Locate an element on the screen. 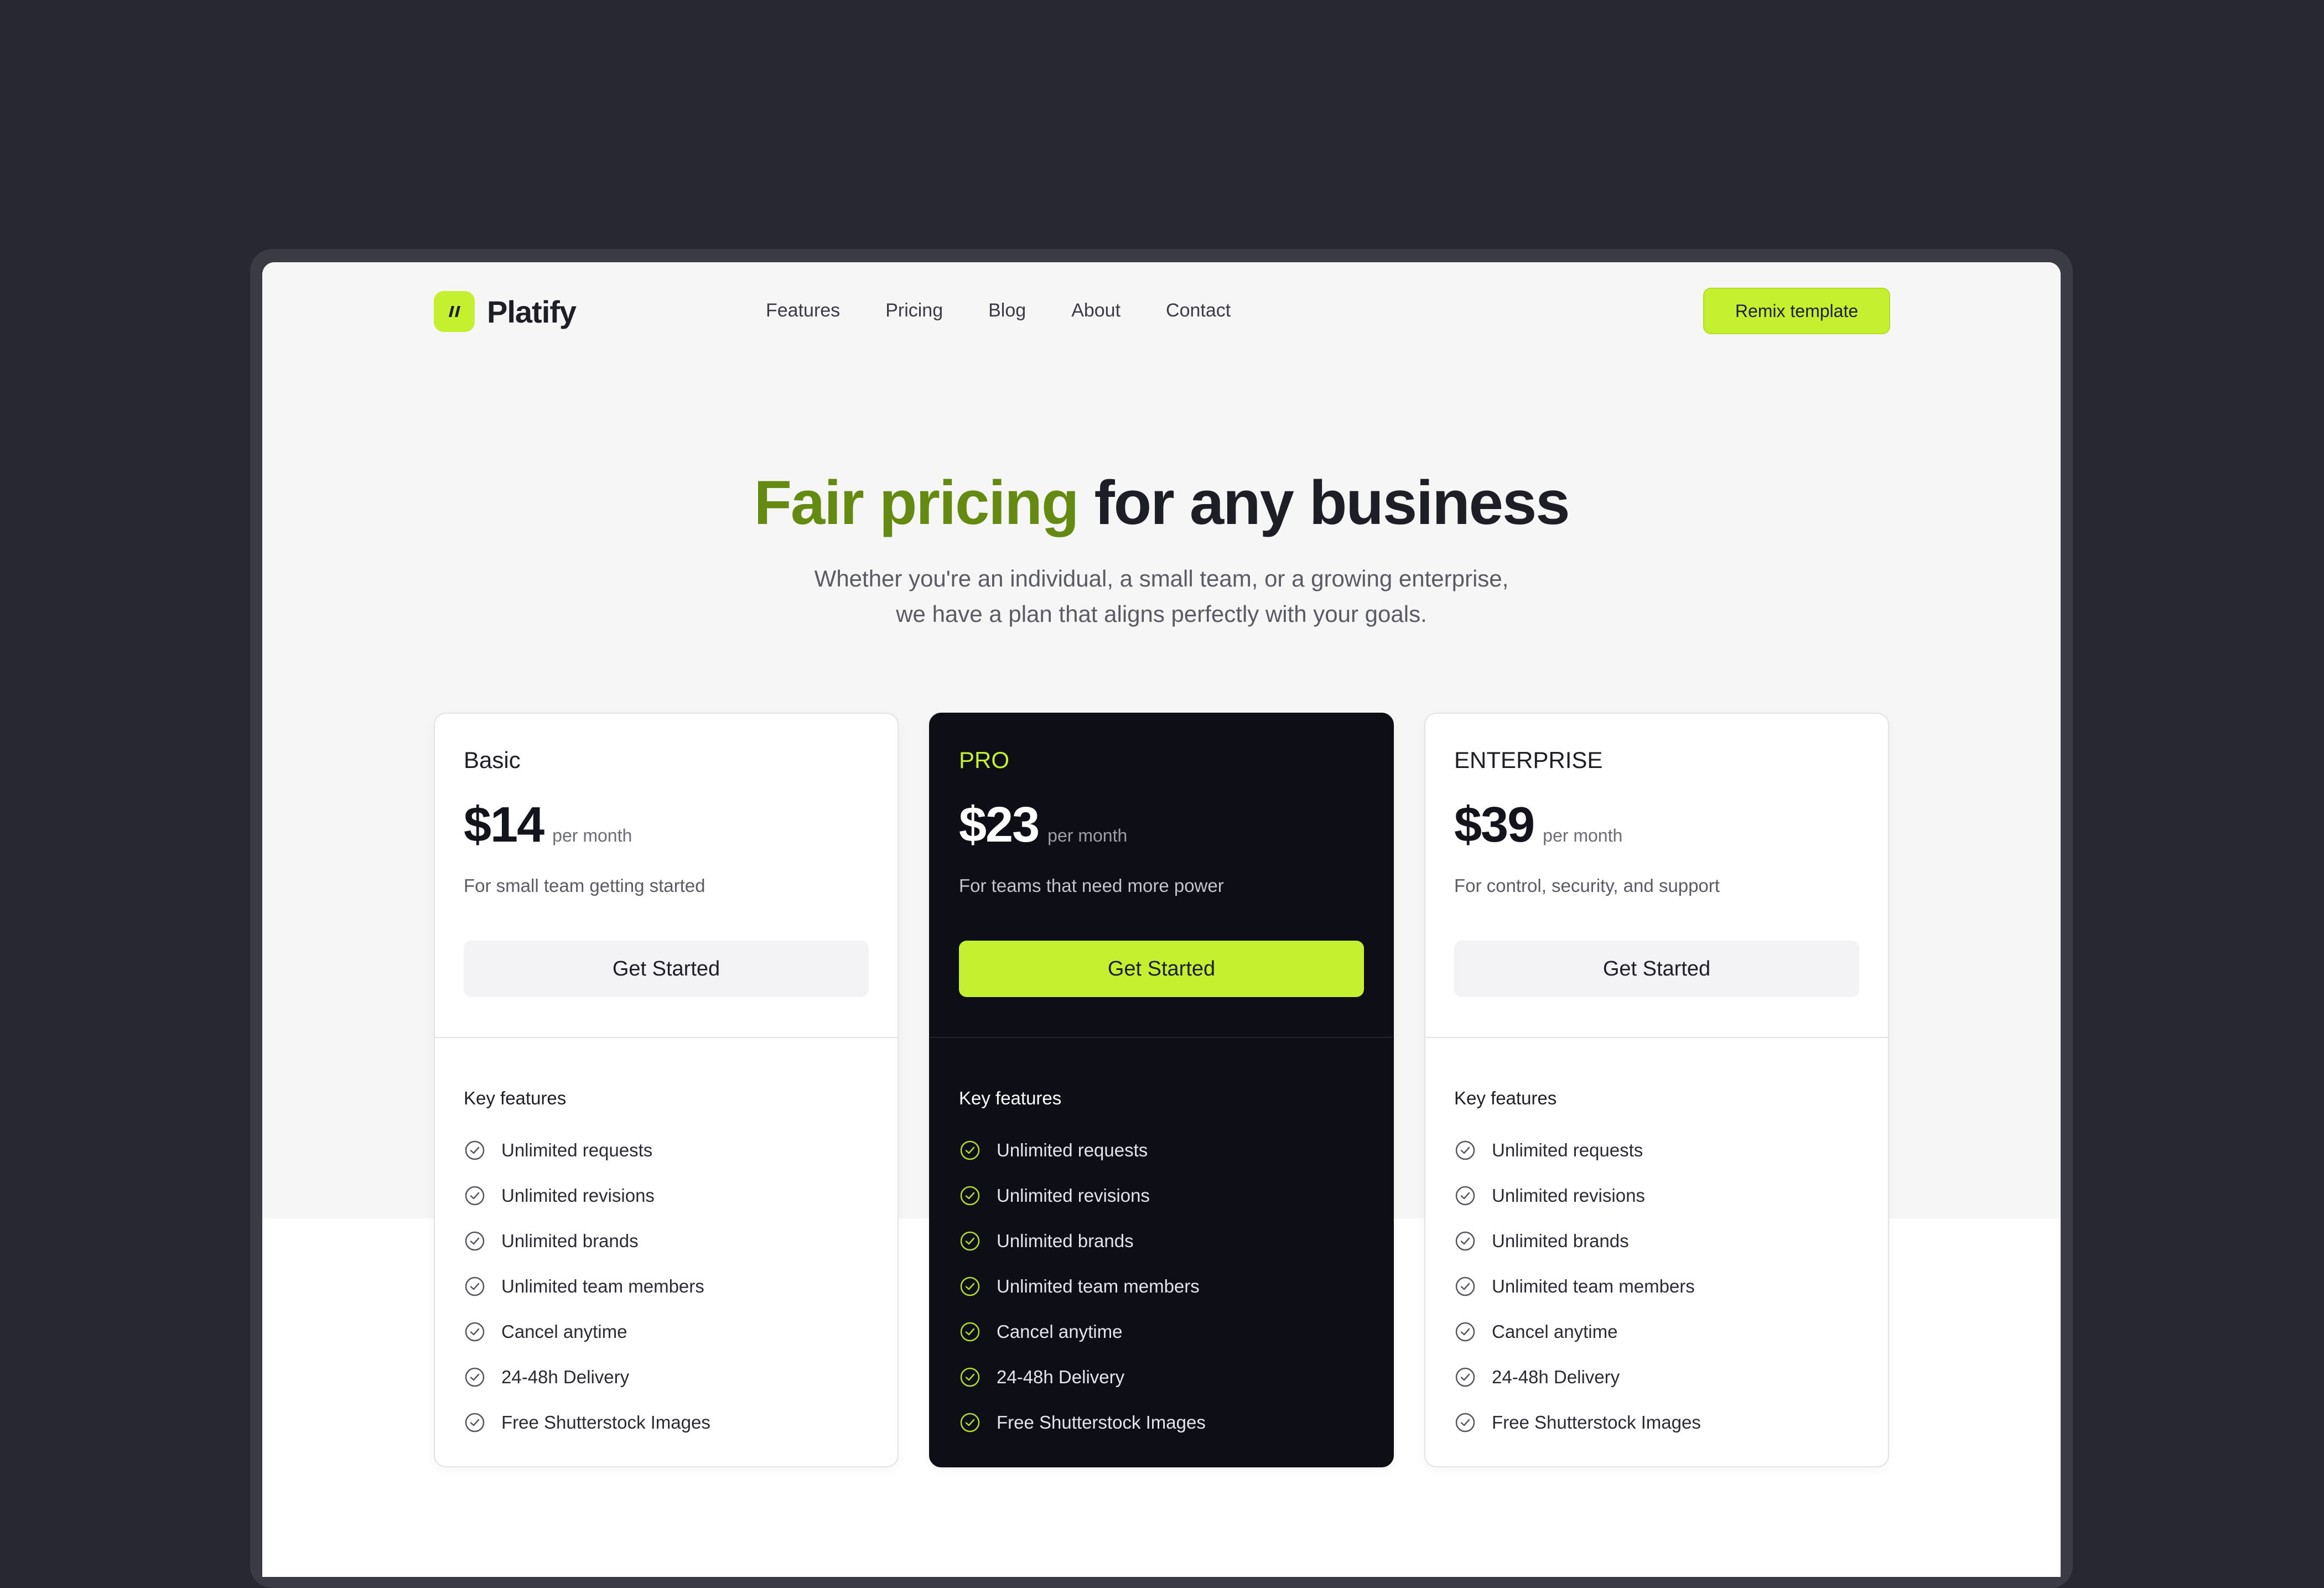 This screenshot has width=2324, height=1588. plan-description: For control, security, and support is located at coordinates (1587, 886).